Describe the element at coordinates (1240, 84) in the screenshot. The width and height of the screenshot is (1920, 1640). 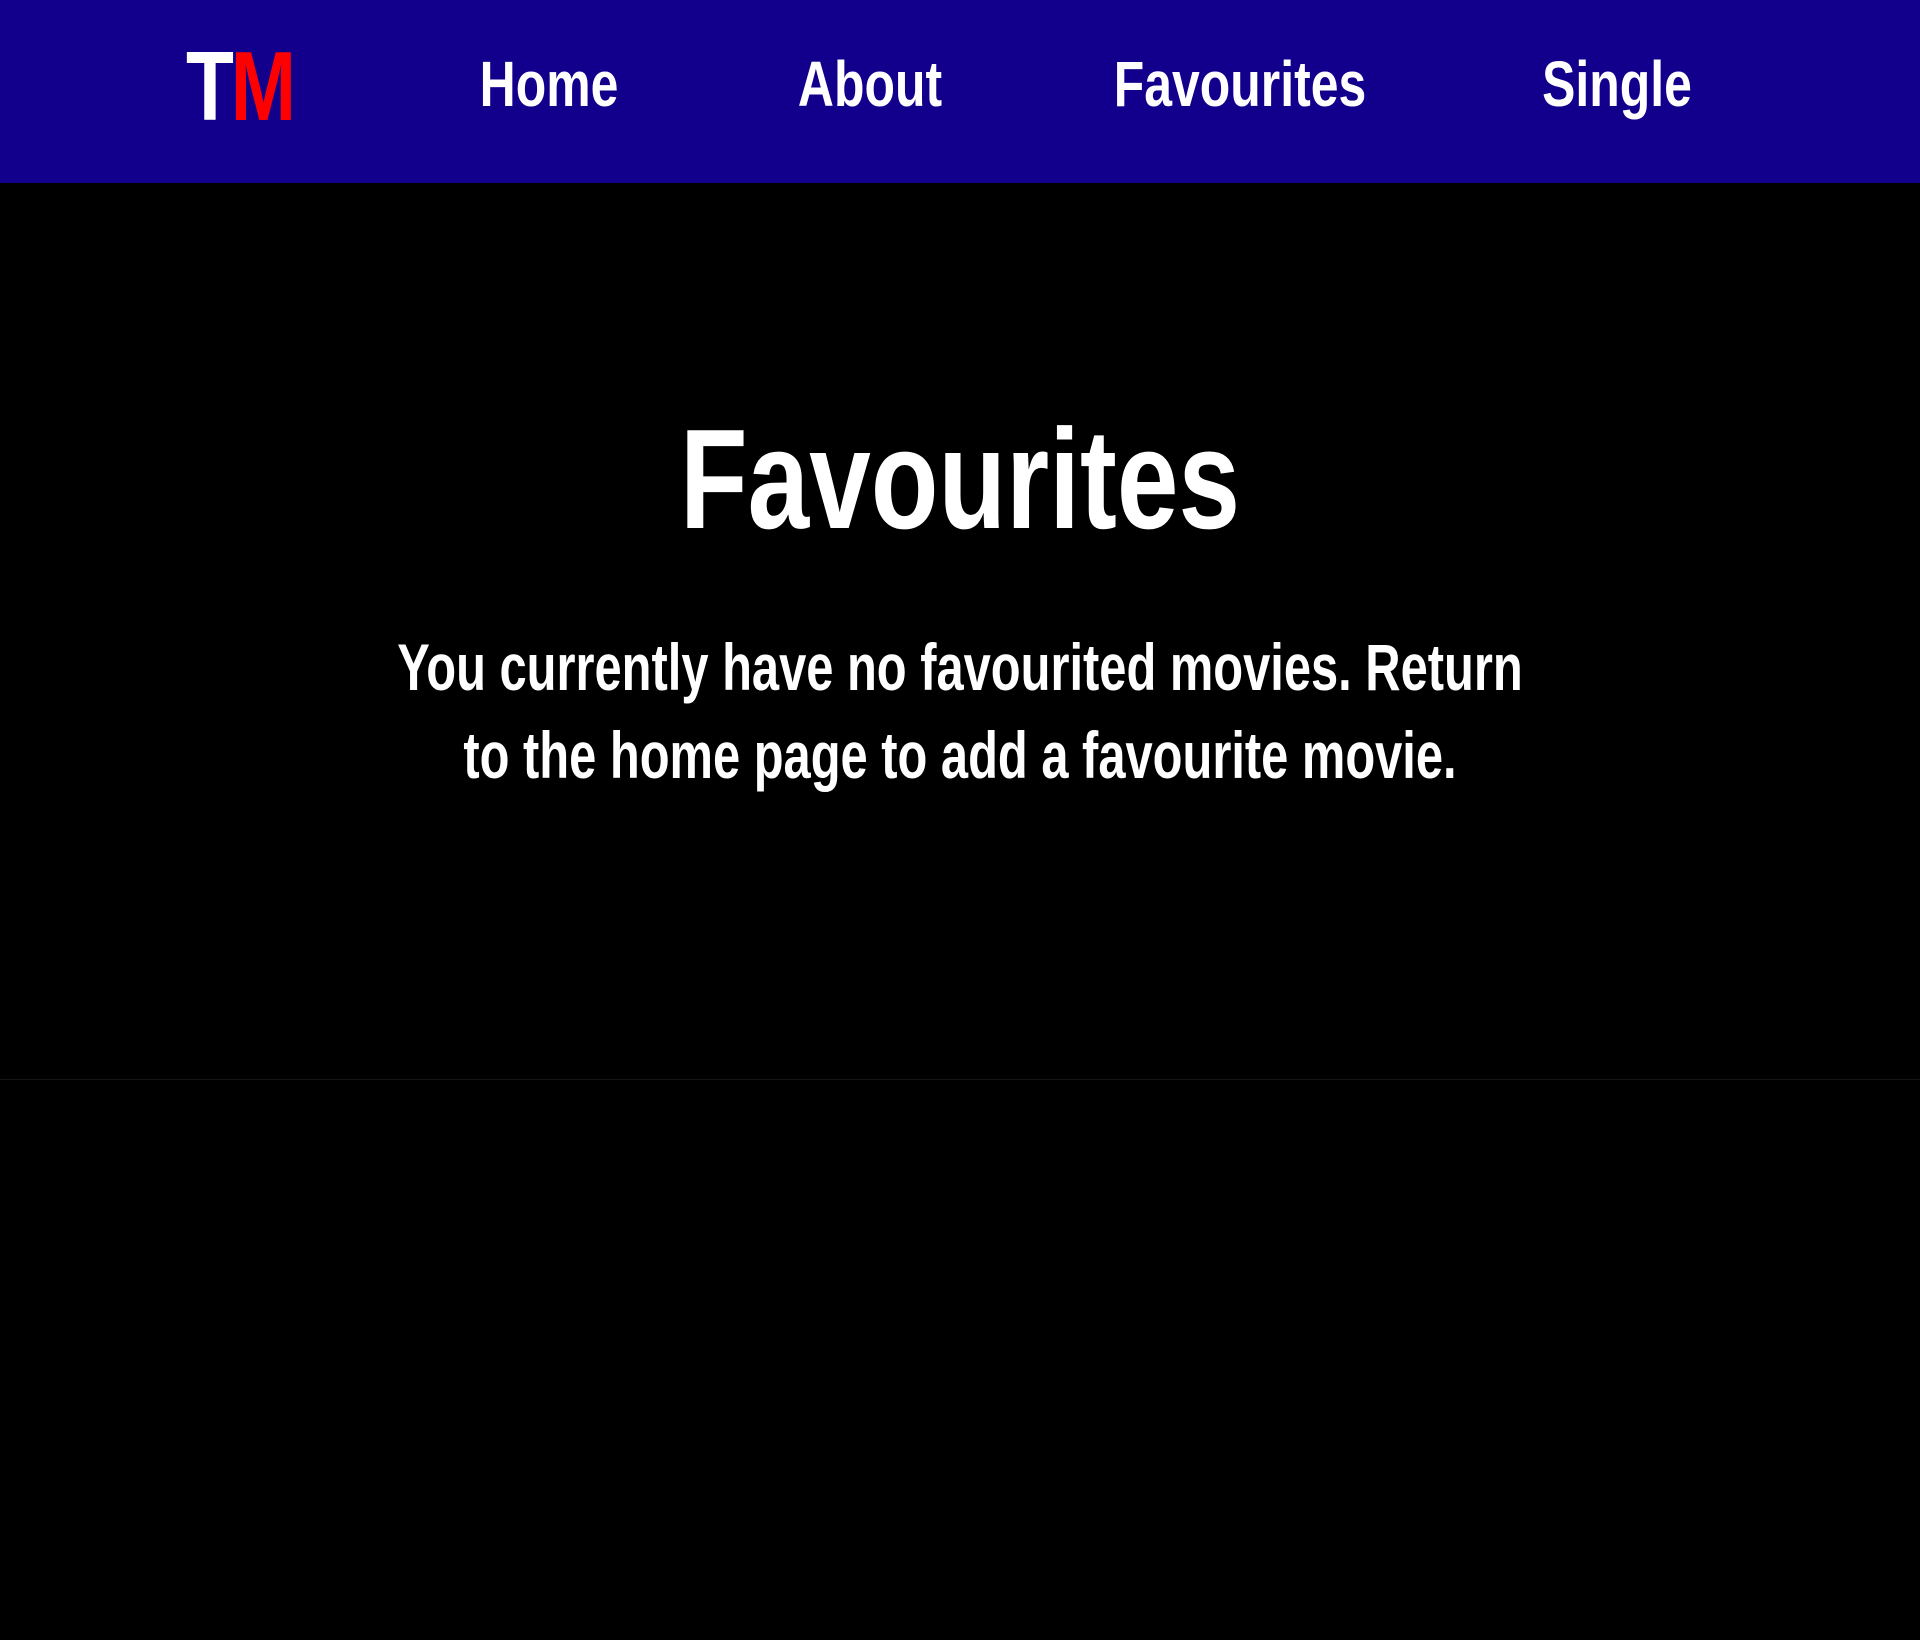
I see `nav-link-favourites: Favourites` at that location.